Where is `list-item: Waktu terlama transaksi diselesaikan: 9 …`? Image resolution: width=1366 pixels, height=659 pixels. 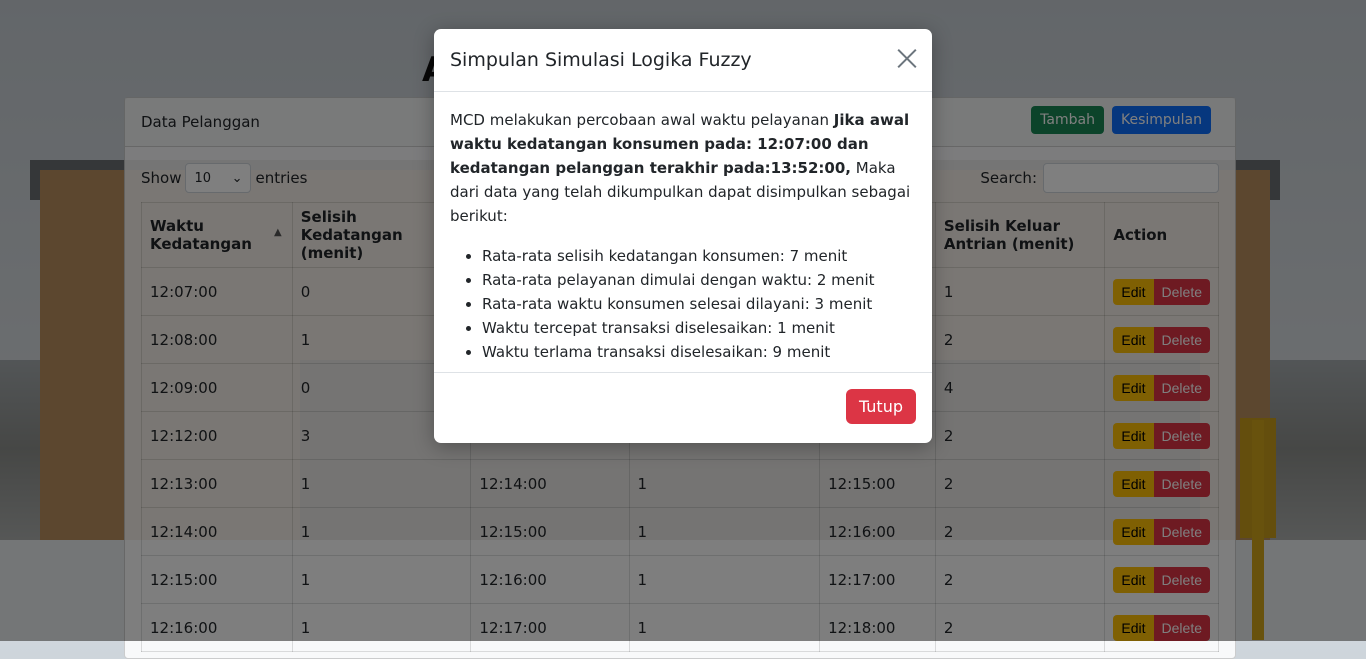 list-item: Waktu terlama transaksi diselesaikan: 9 … is located at coordinates (699, 352).